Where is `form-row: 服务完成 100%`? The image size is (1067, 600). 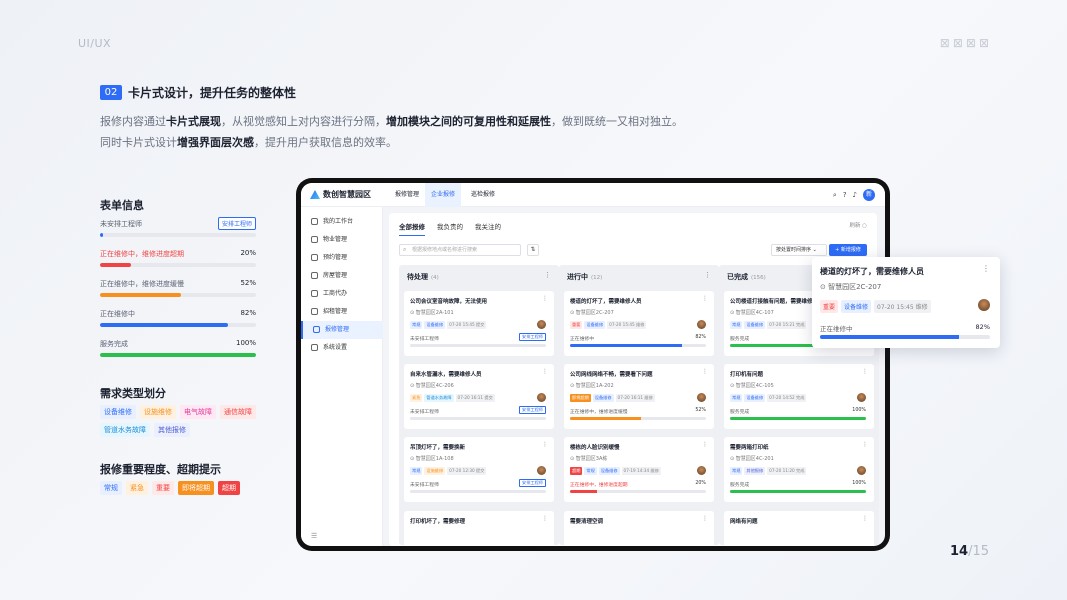 form-row: 服务完成 100% is located at coordinates (178, 349).